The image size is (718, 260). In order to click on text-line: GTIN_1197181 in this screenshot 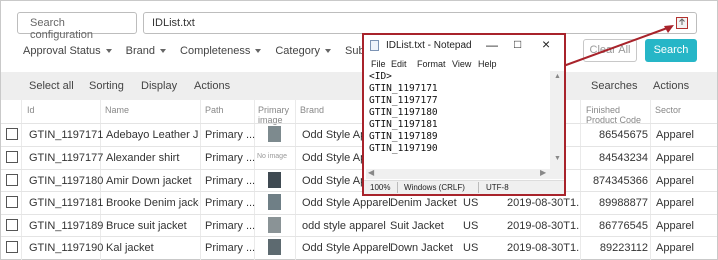, I will do `click(403, 124)`.